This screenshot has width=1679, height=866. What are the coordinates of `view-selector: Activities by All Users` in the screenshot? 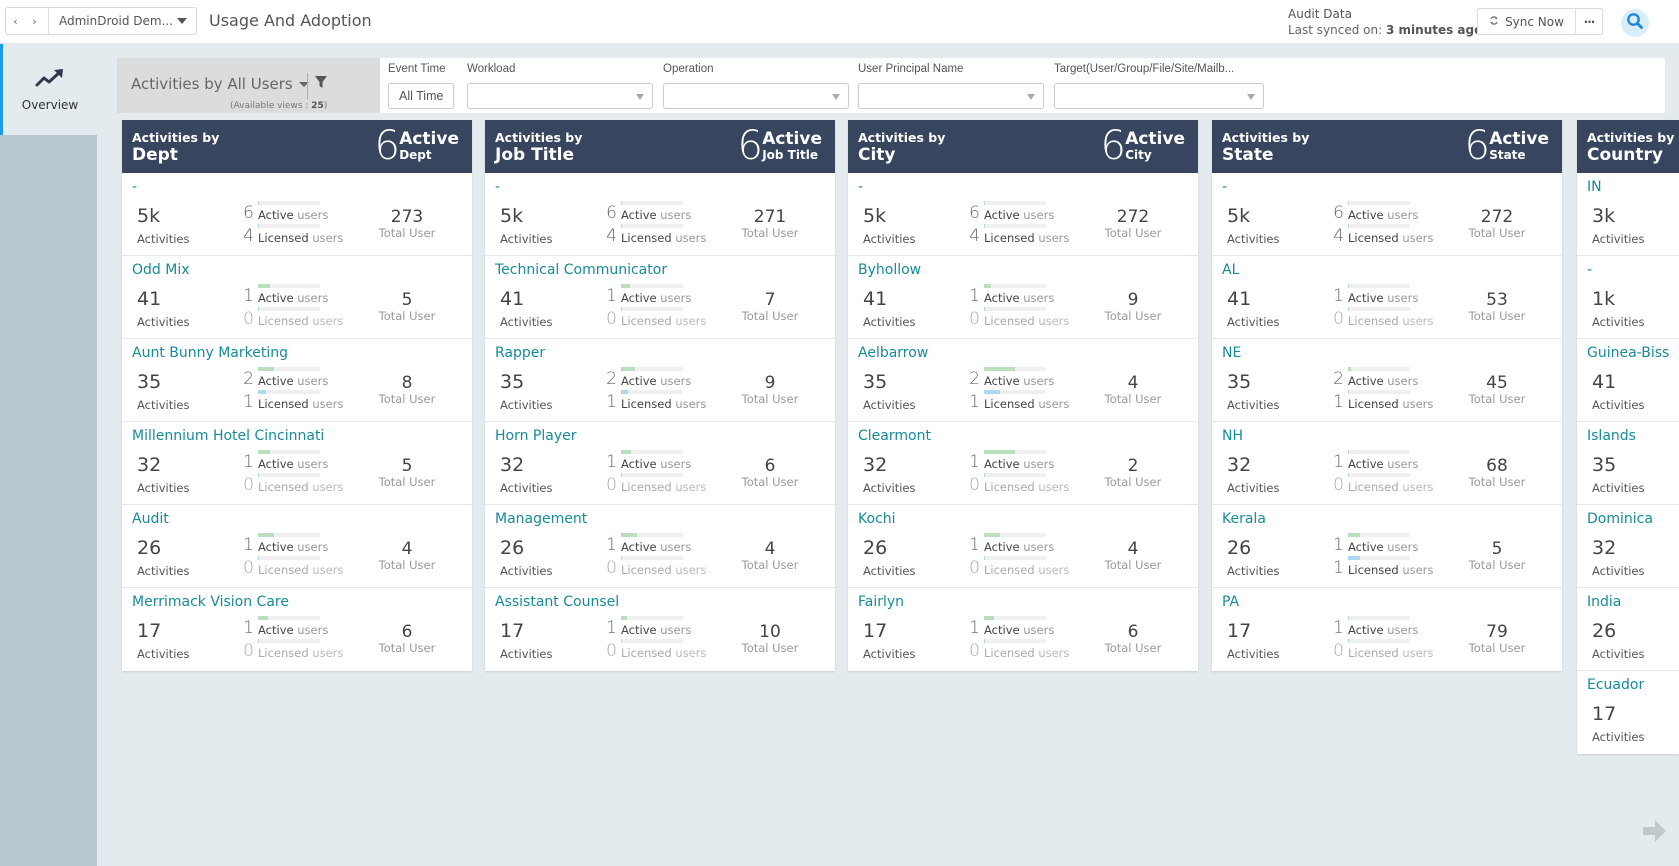 It's located at (220, 84).